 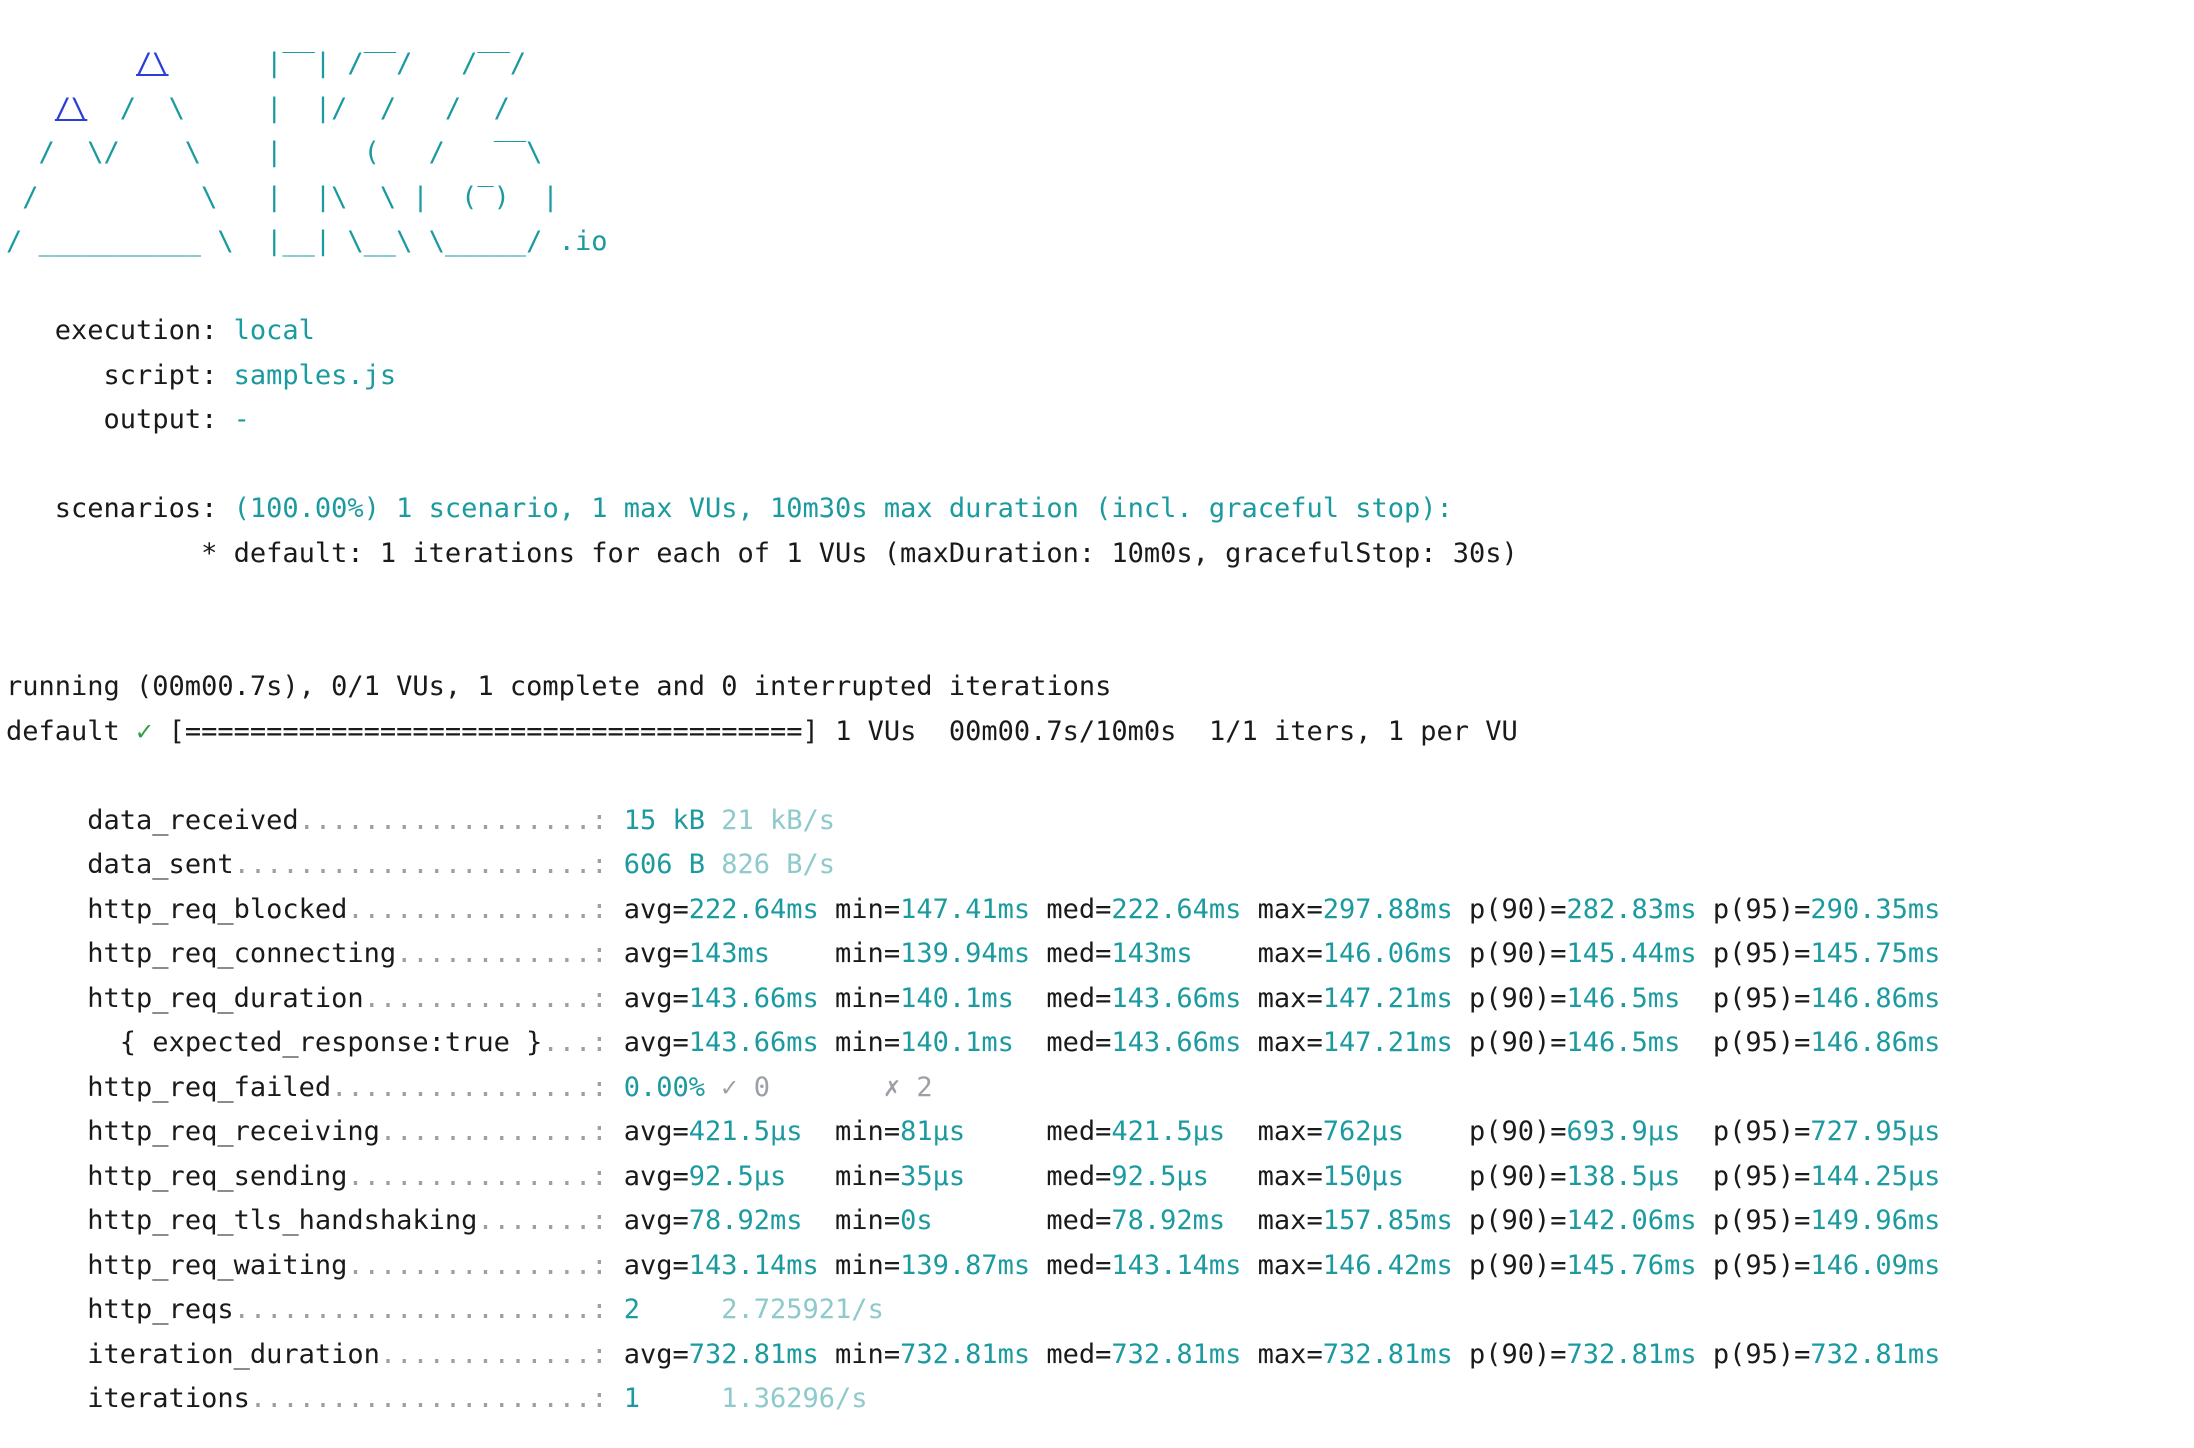 I want to click on metric-leader-dots: .......:, so click(x=542, y=1220).